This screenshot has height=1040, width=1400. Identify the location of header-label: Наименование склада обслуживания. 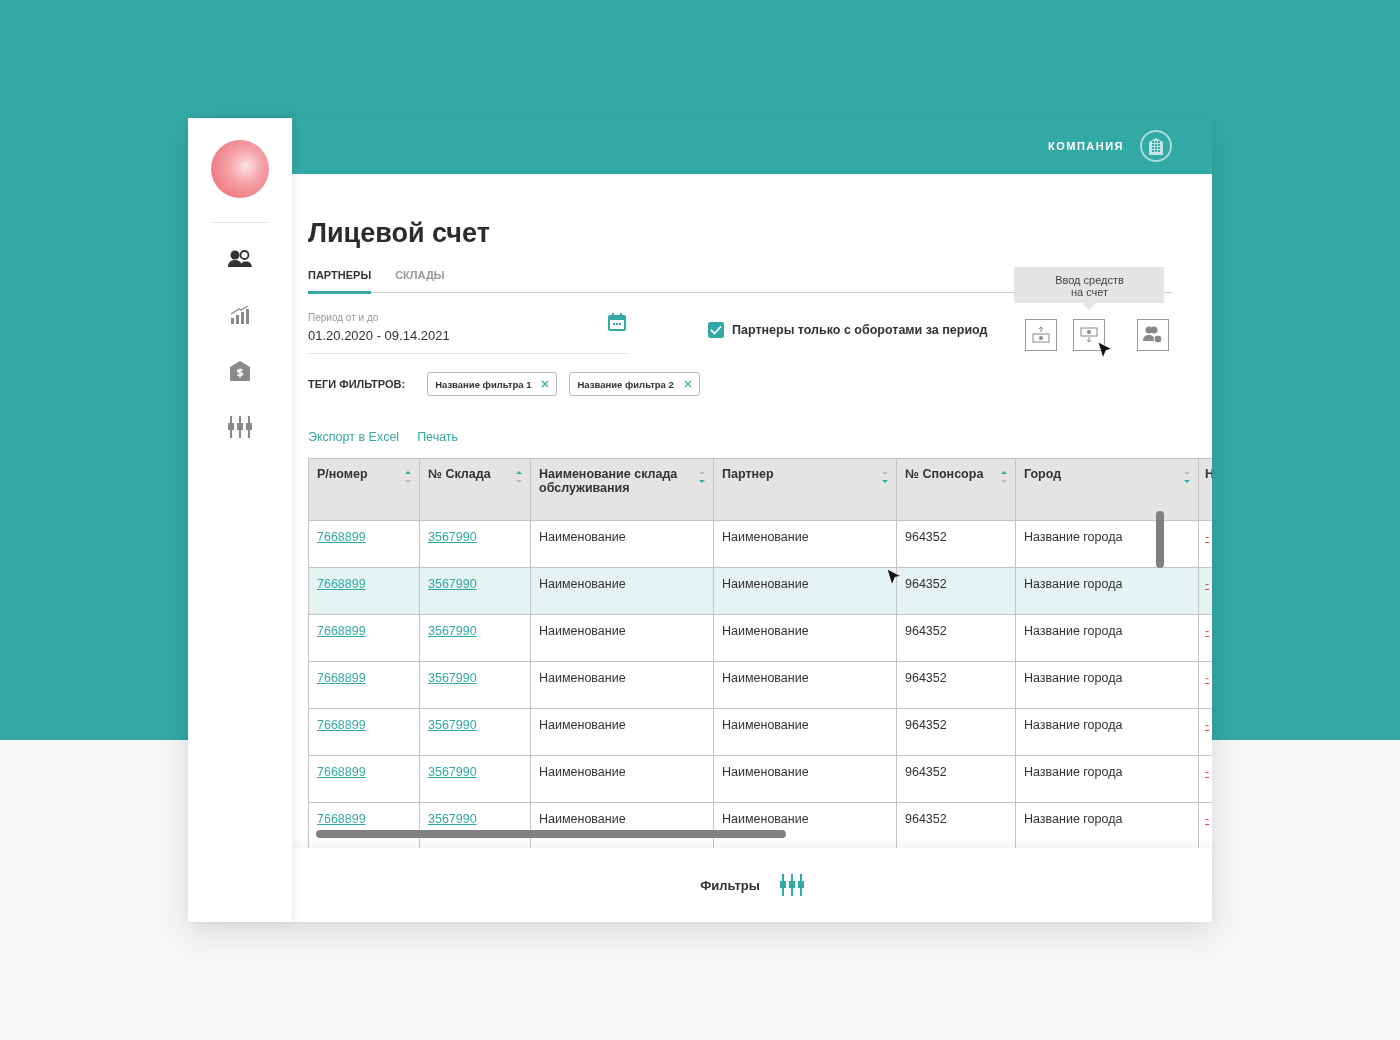
(609, 481).